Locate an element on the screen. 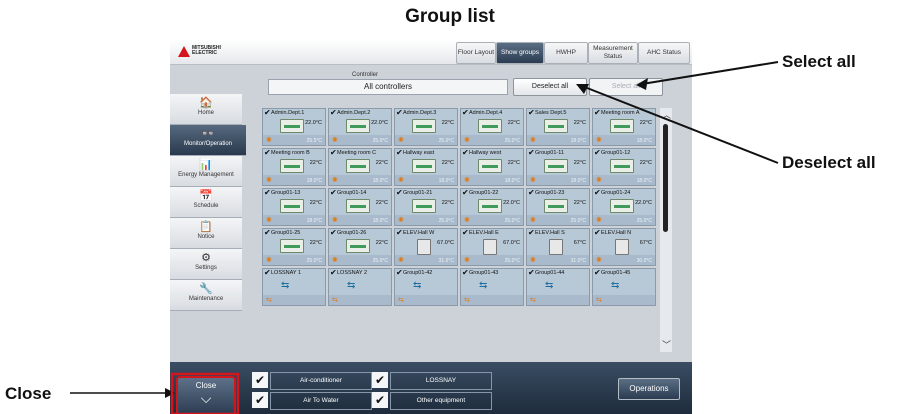  tab-floor-layout: Floor Layout is located at coordinates (476, 53).